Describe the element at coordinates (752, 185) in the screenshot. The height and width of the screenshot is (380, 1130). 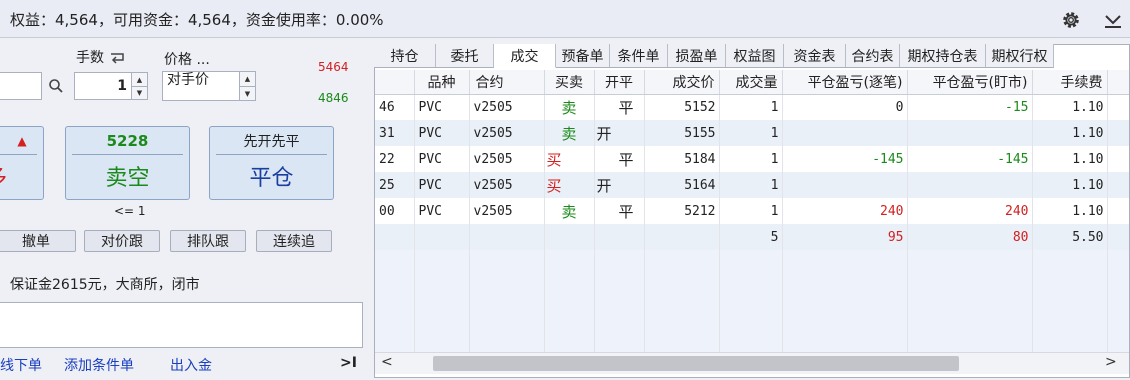
I see `table-row: 25 PVC v2505 买 开 5164 1 1.10` at that location.